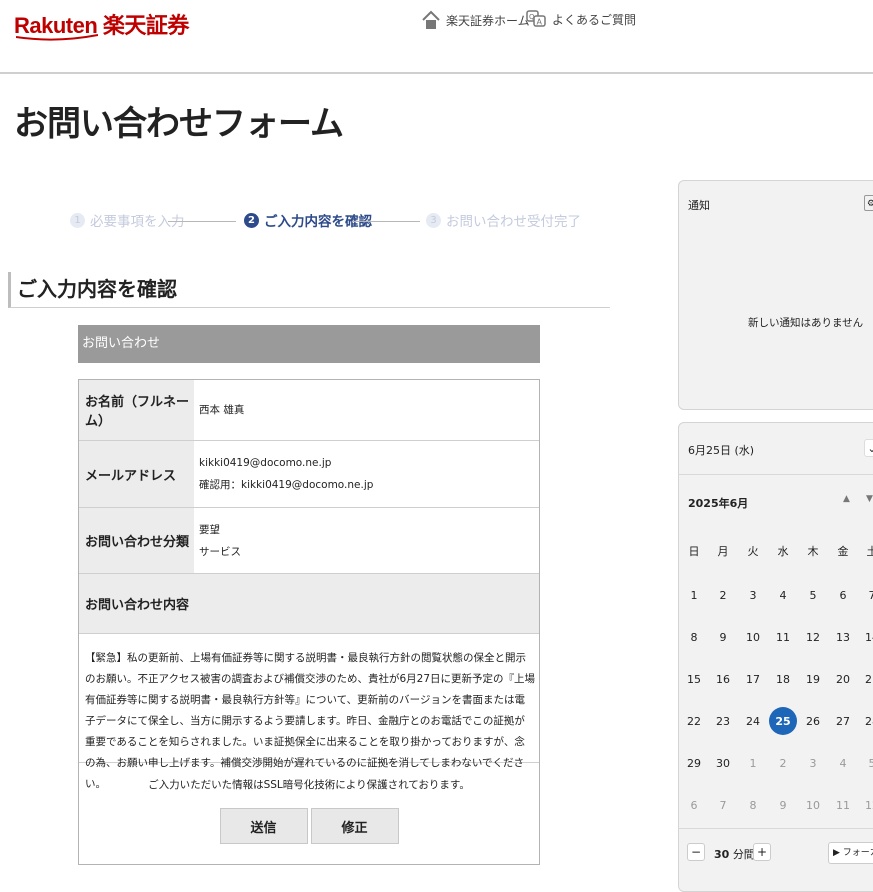 This screenshot has height=892, width=873. I want to click on email-label: メールアドレス, so click(136, 474).